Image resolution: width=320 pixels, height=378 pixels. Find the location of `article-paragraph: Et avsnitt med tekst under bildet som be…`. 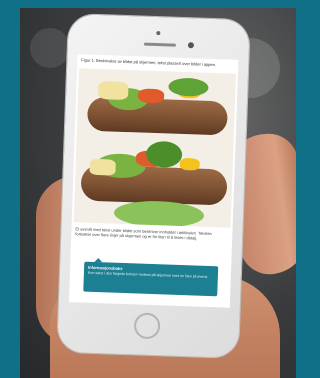

article-paragraph: Et avsnitt med tekst under bildet som be… is located at coordinates (143, 233).